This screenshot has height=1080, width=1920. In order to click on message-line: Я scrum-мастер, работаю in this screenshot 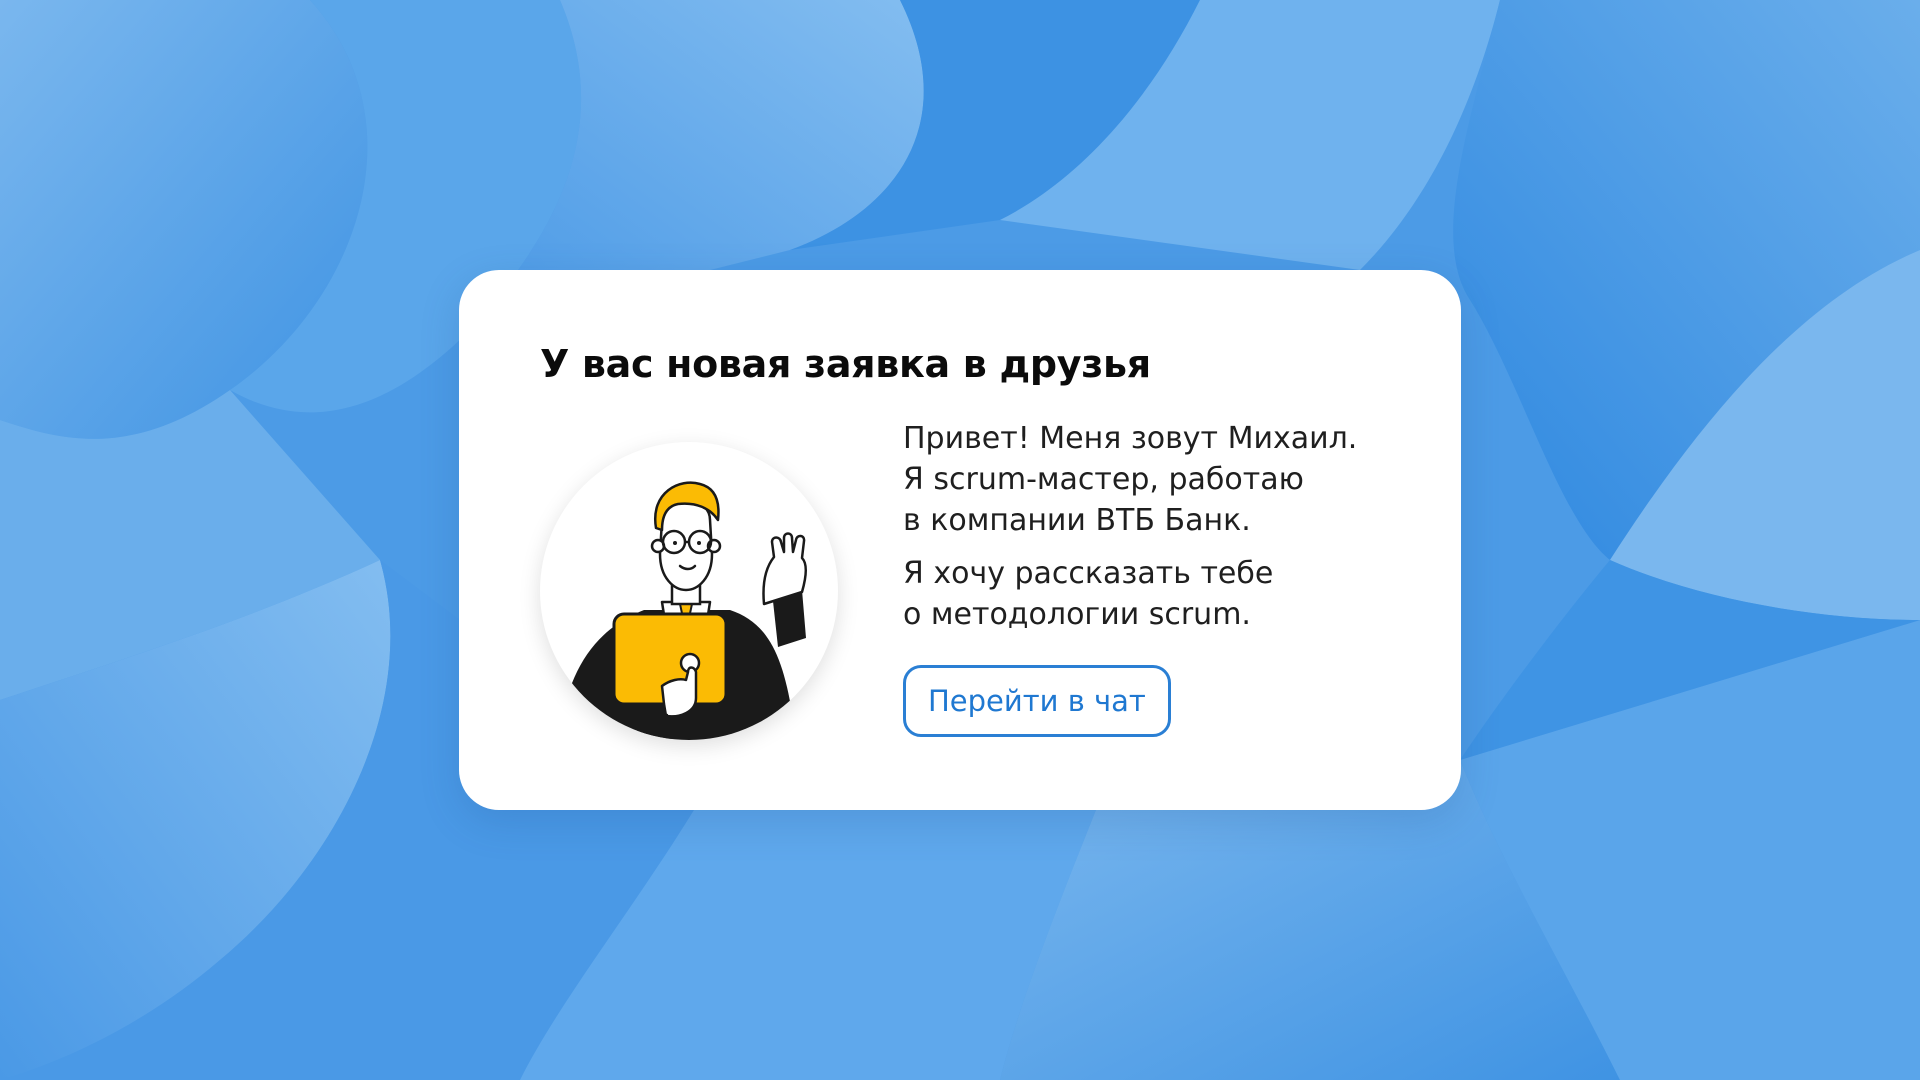, I will do `click(1103, 479)`.